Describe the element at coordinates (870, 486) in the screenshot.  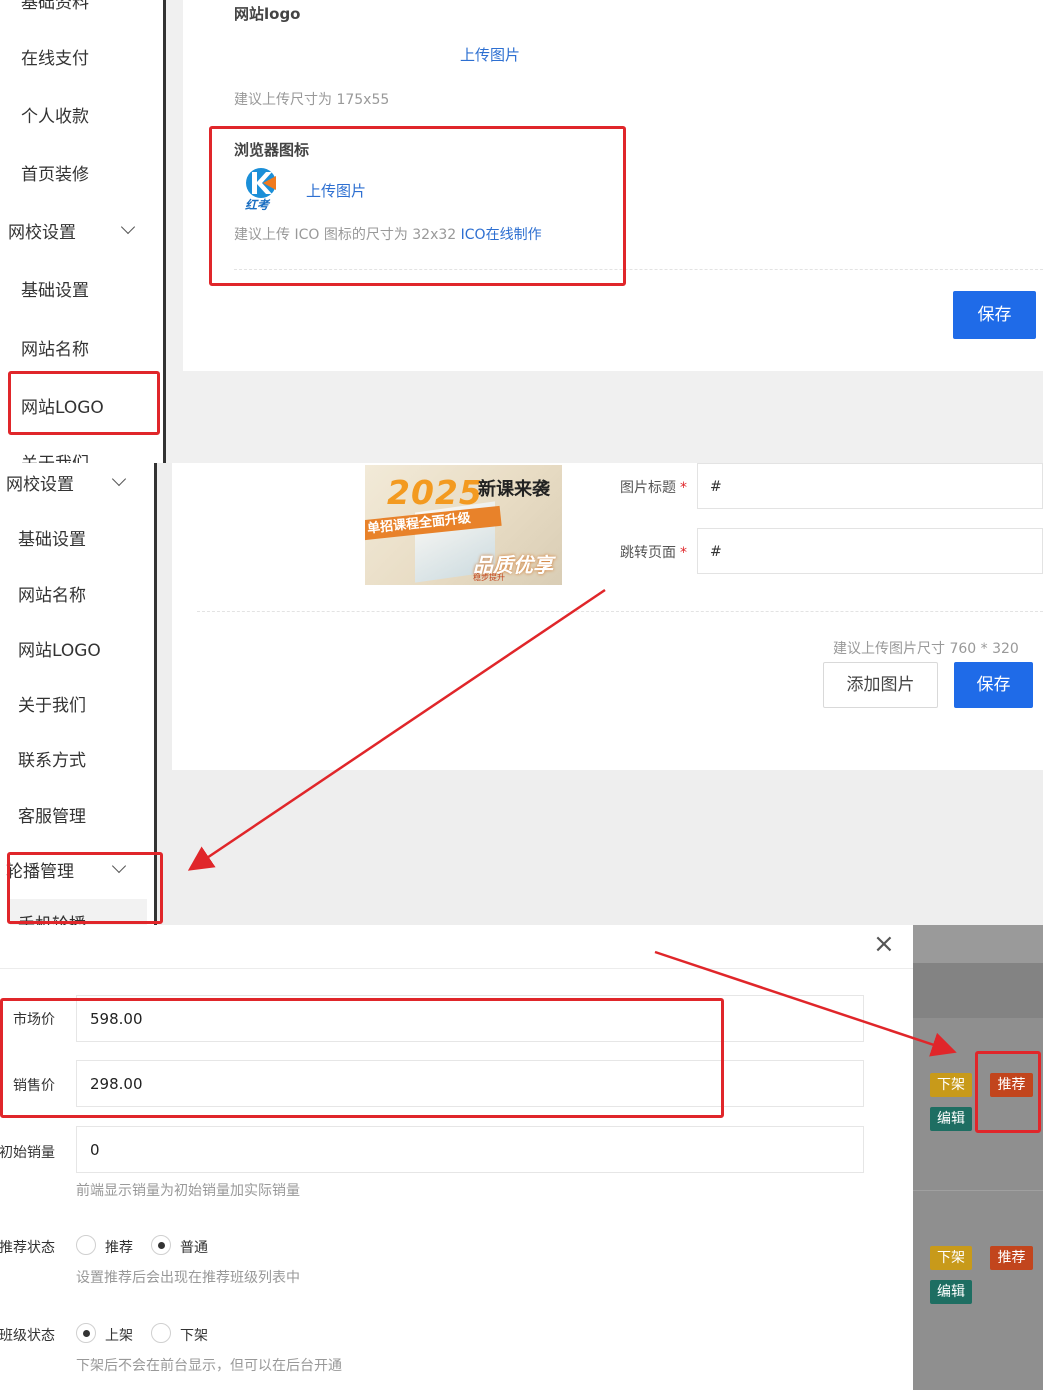
I see `image-title-input: #` at that location.